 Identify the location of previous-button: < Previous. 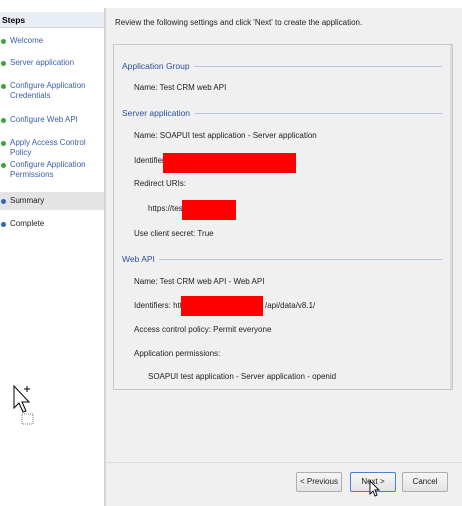
(319, 482).